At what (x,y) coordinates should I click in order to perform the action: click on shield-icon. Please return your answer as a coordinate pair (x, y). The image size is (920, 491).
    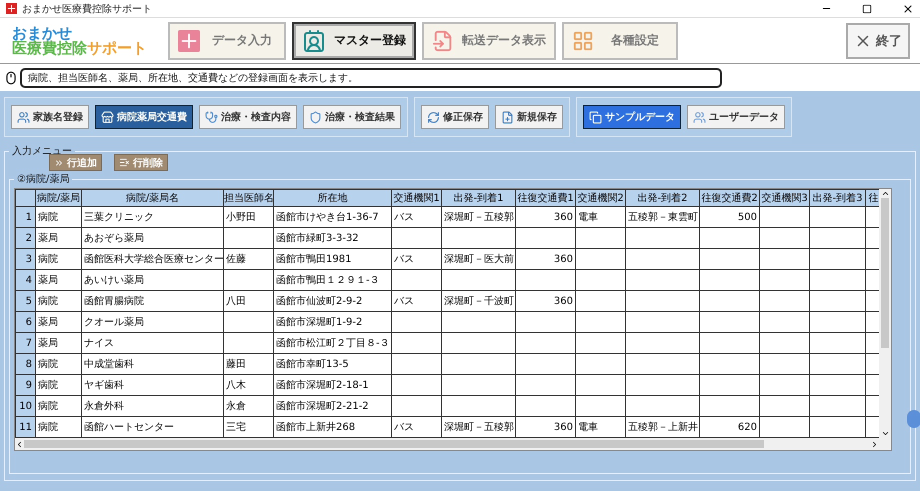
    Looking at the image, I should click on (315, 117).